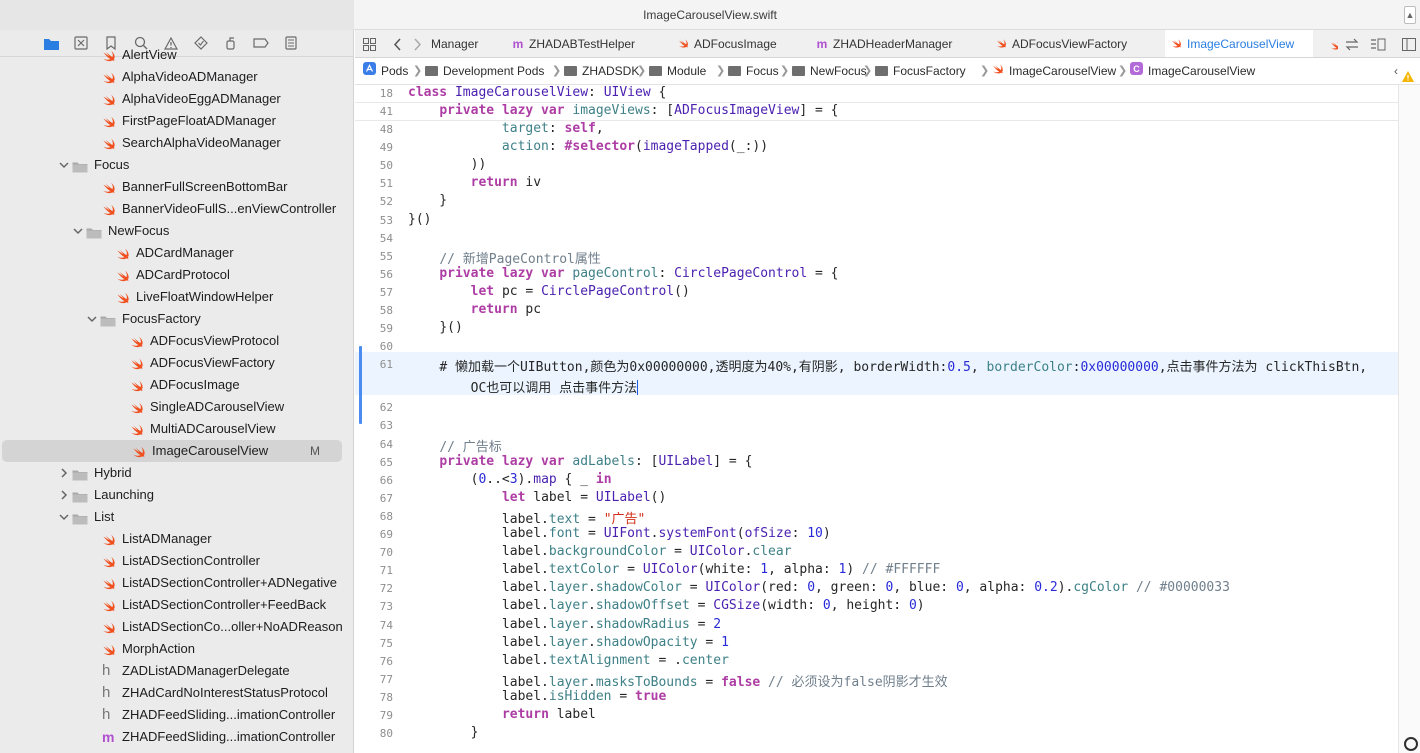  What do you see at coordinates (386, 408) in the screenshot?
I see `line-number: 62` at bounding box center [386, 408].